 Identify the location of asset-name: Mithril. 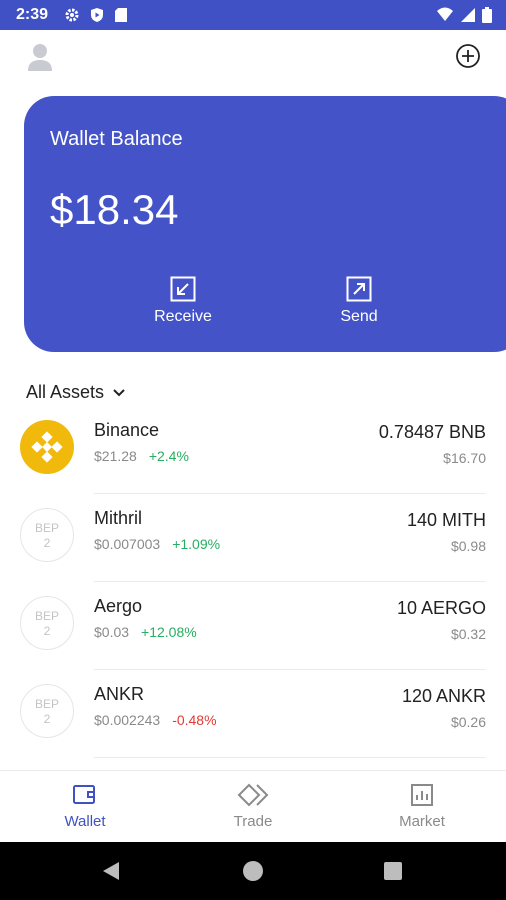
(118, 518).